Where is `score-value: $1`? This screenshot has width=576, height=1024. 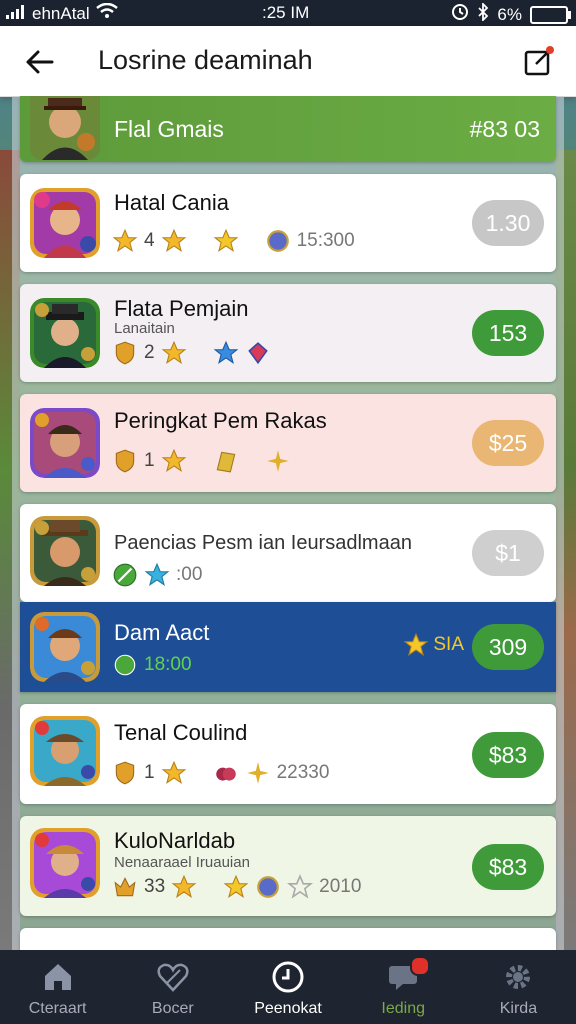
score-value: $1 is located at coordinates (508, 552).